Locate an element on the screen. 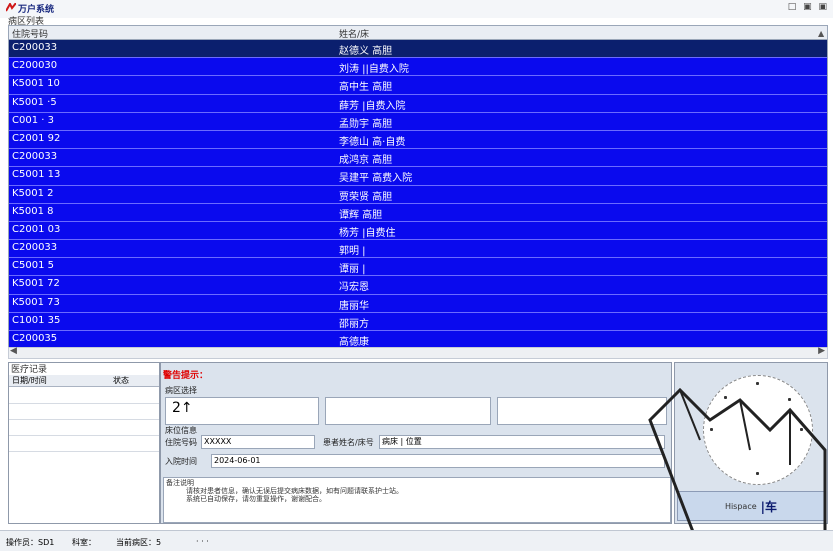 This screenshot has height=551, width=833. scroll-left-icon: ◀ is located at coordinates (13, 351).